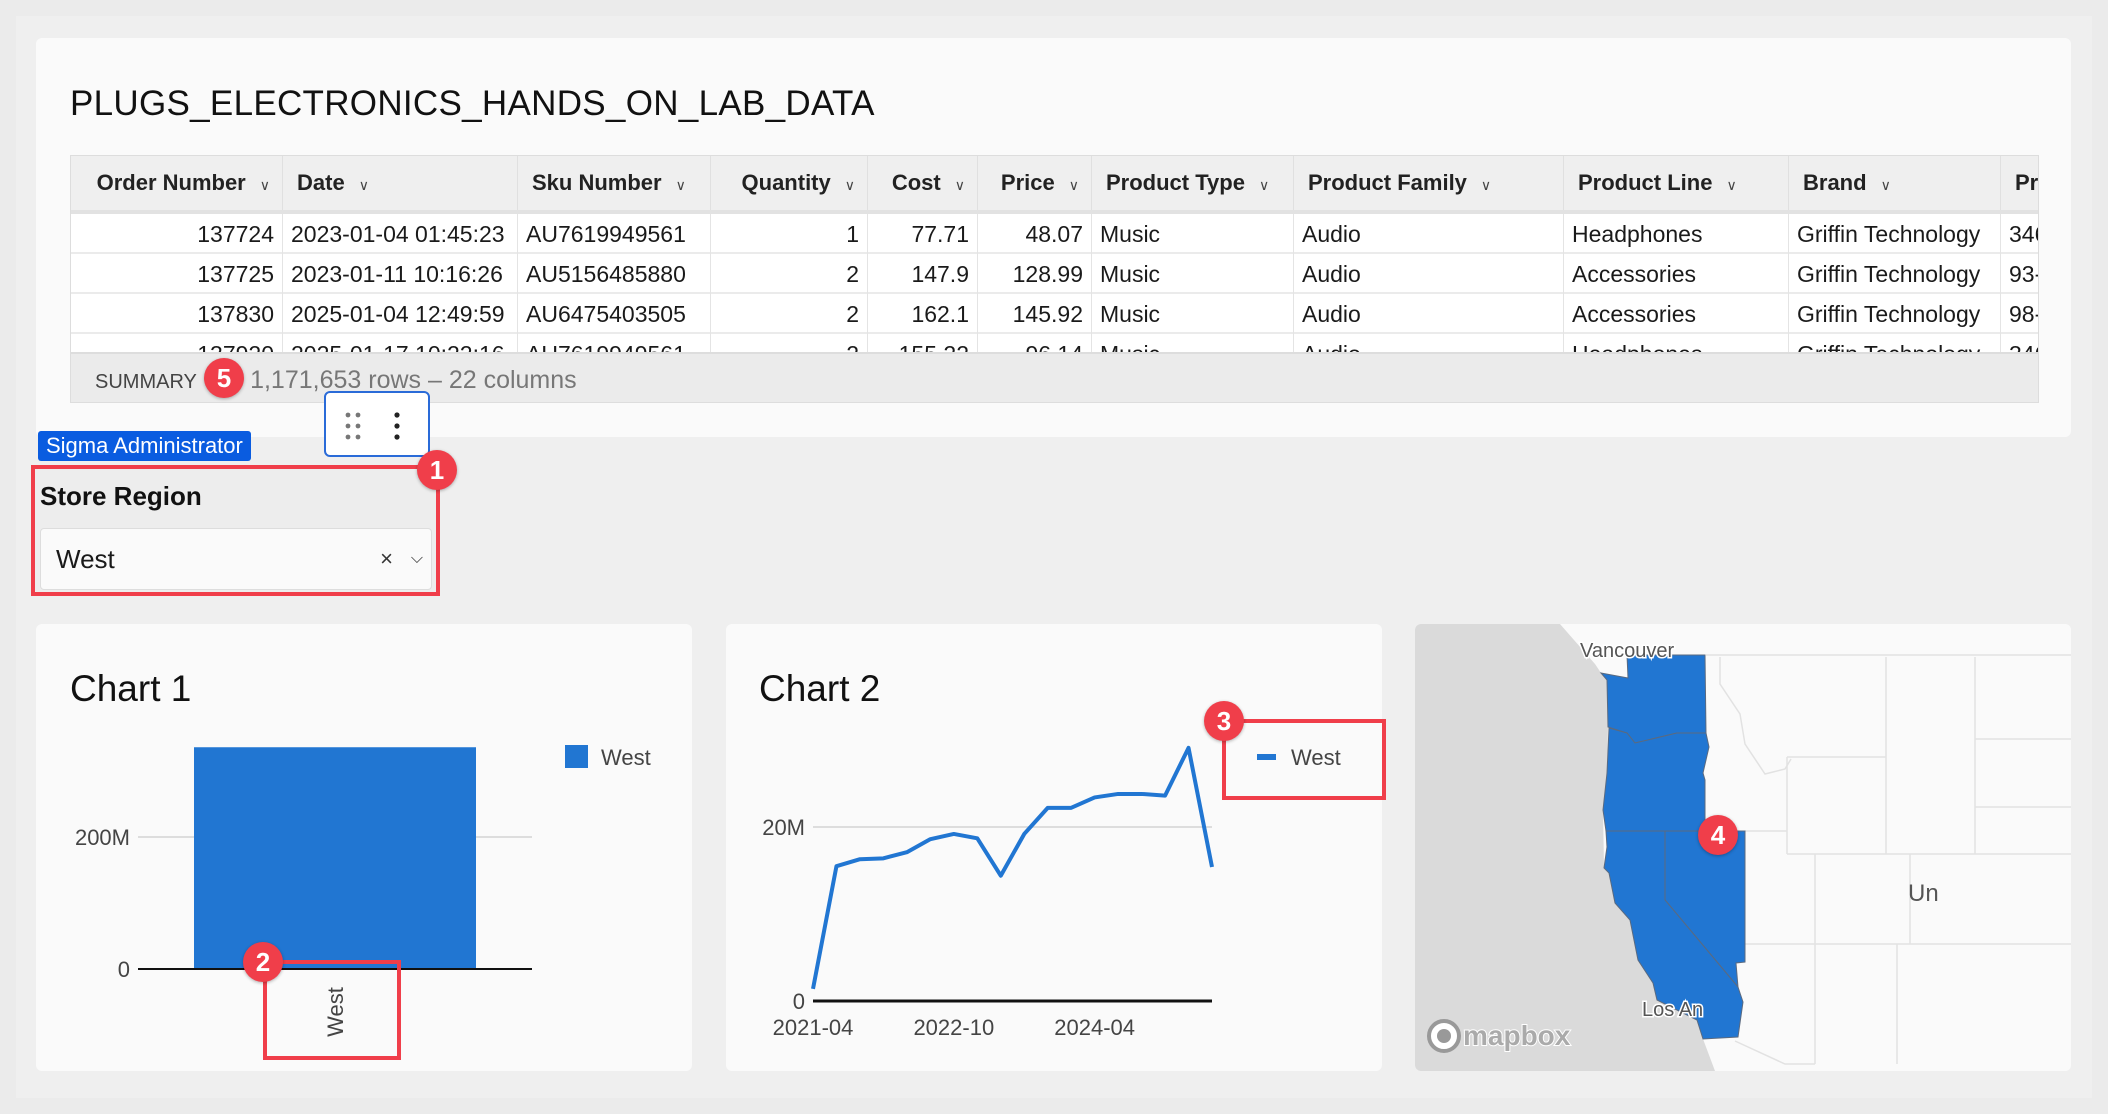 This screenshot has width=2108, height=1114. What do you see at coordinates (263, 962) in the screenshot?
I see `annotation-badge-2: 2` at bounding box center [263, 962].